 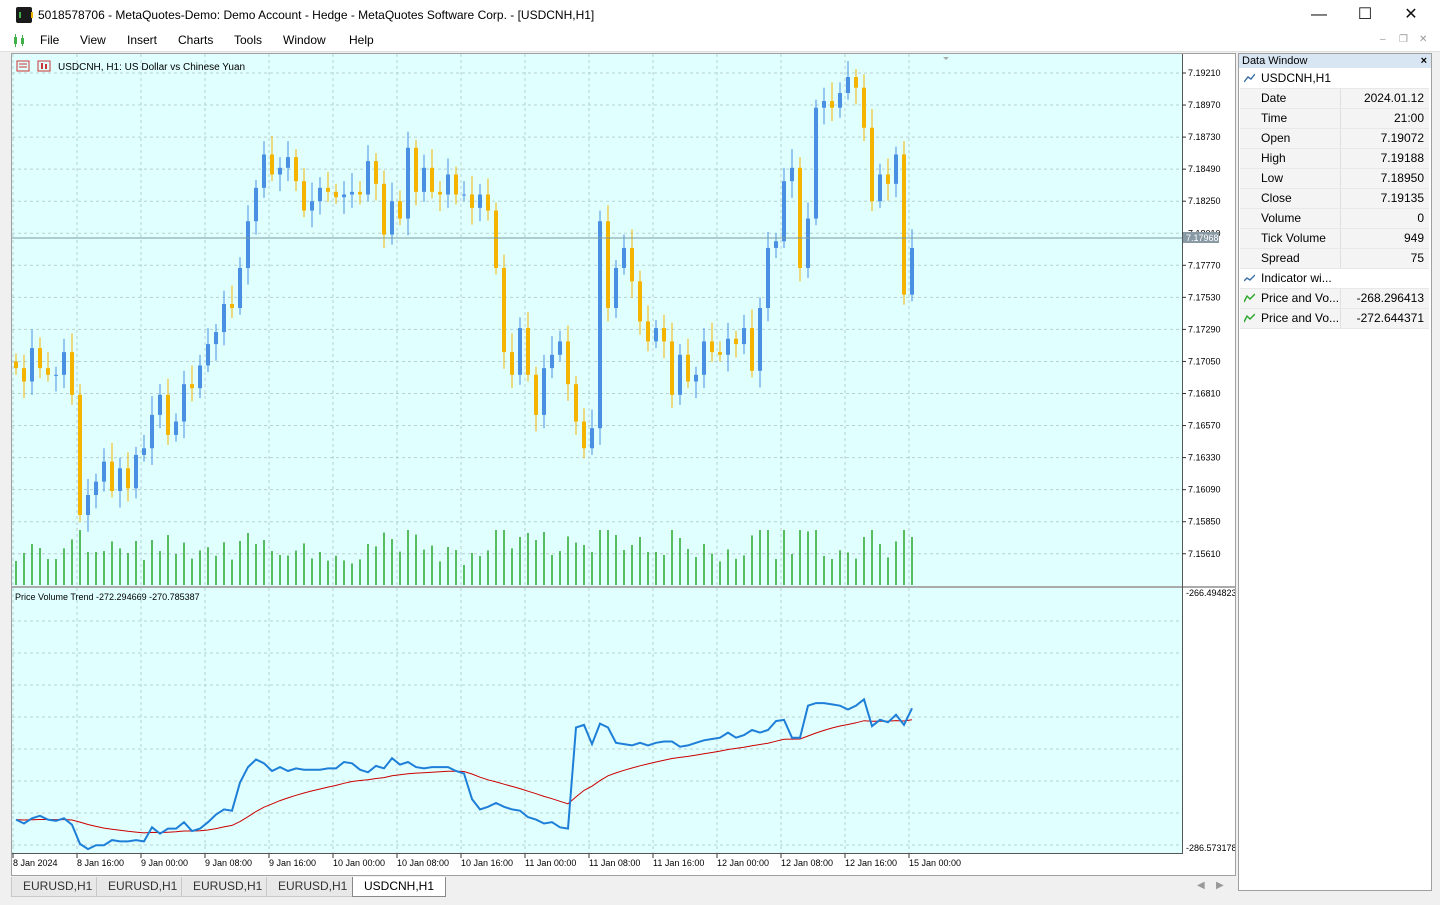 I want to click on menu-help: Help, so click(x=361, y=40).